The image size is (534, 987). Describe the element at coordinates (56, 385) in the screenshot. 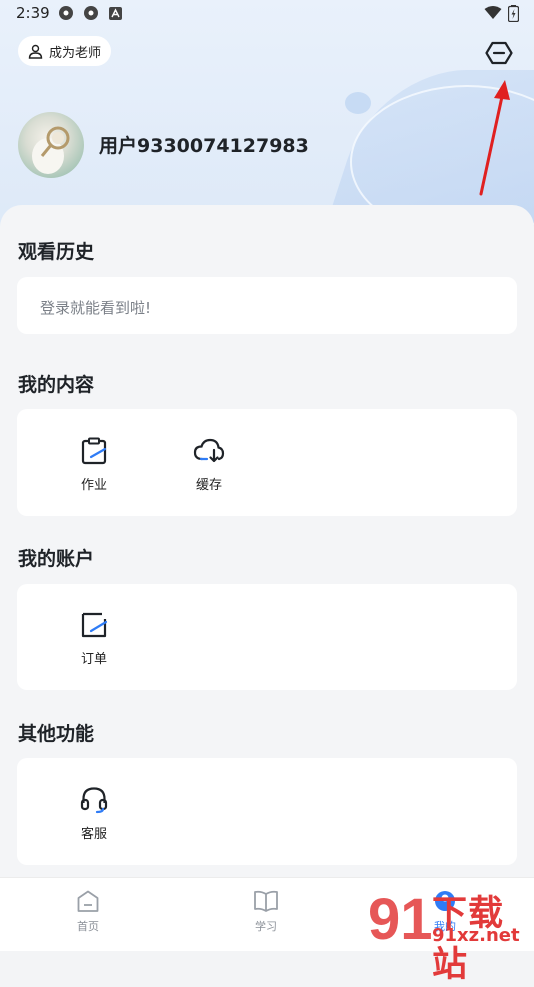

I see `my-content-section-title: 我的内容` at that location.